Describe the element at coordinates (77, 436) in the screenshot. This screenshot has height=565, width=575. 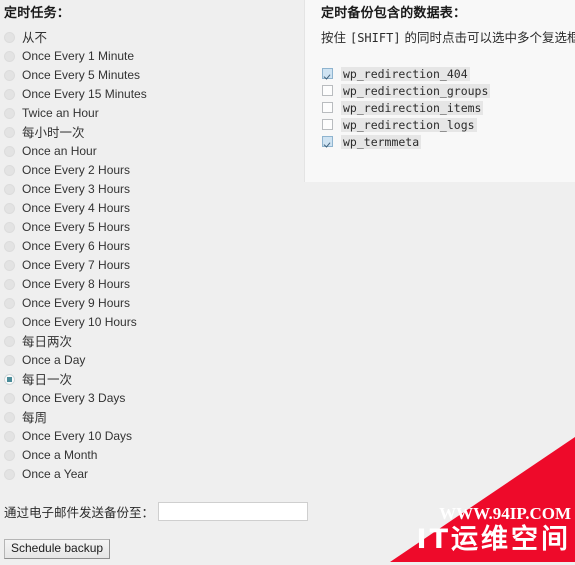
I see `schedule-radio-label: Once Every 10 Days` at that location.